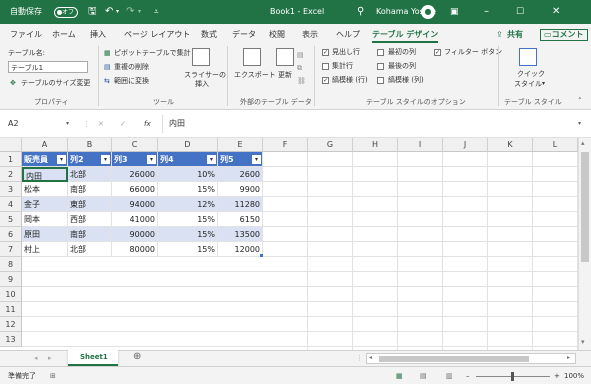  I want to click on table-resize-handle, so click(261, 255).